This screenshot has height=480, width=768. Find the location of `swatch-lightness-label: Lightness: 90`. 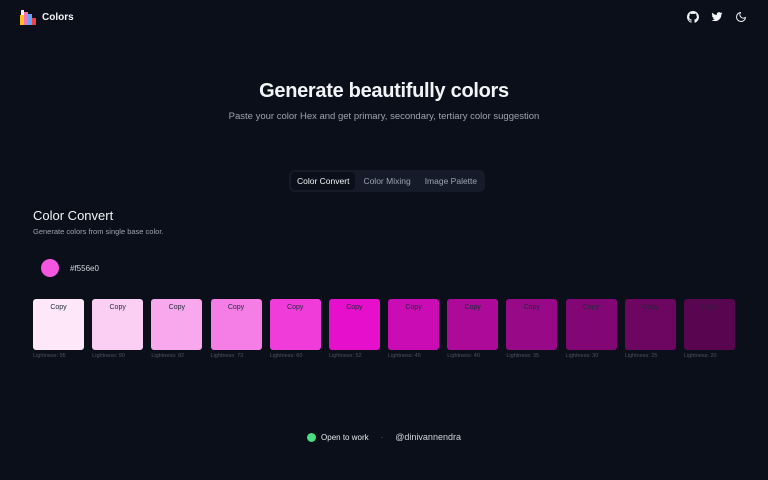

swatch-lightness-label: Lightness: 90 is located at coordinates (108, 356).